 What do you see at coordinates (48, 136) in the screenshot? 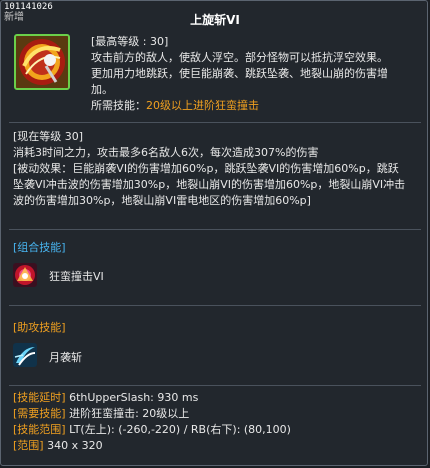
I see `current-level-text: [现在等级 30]` at bounding box center [48, 136].